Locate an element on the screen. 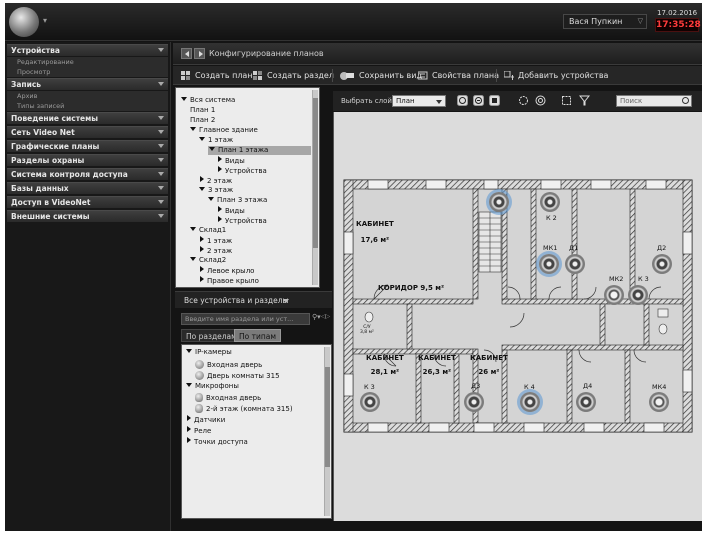 Image resolution: width=705 pixels, height=534 pixels. nav-section-security-zones: Разделы охраны is located at coordinates (87, 160).